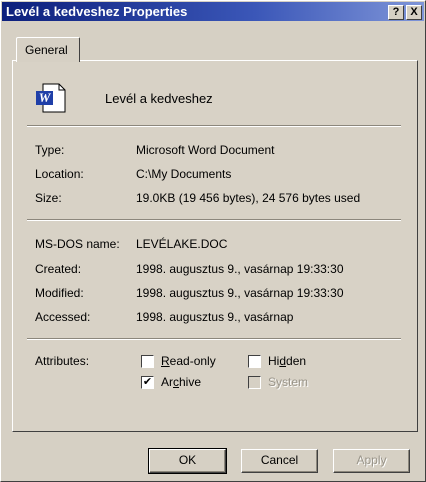  I want to click on archive-checkbox: ✔, so click(147, 382).